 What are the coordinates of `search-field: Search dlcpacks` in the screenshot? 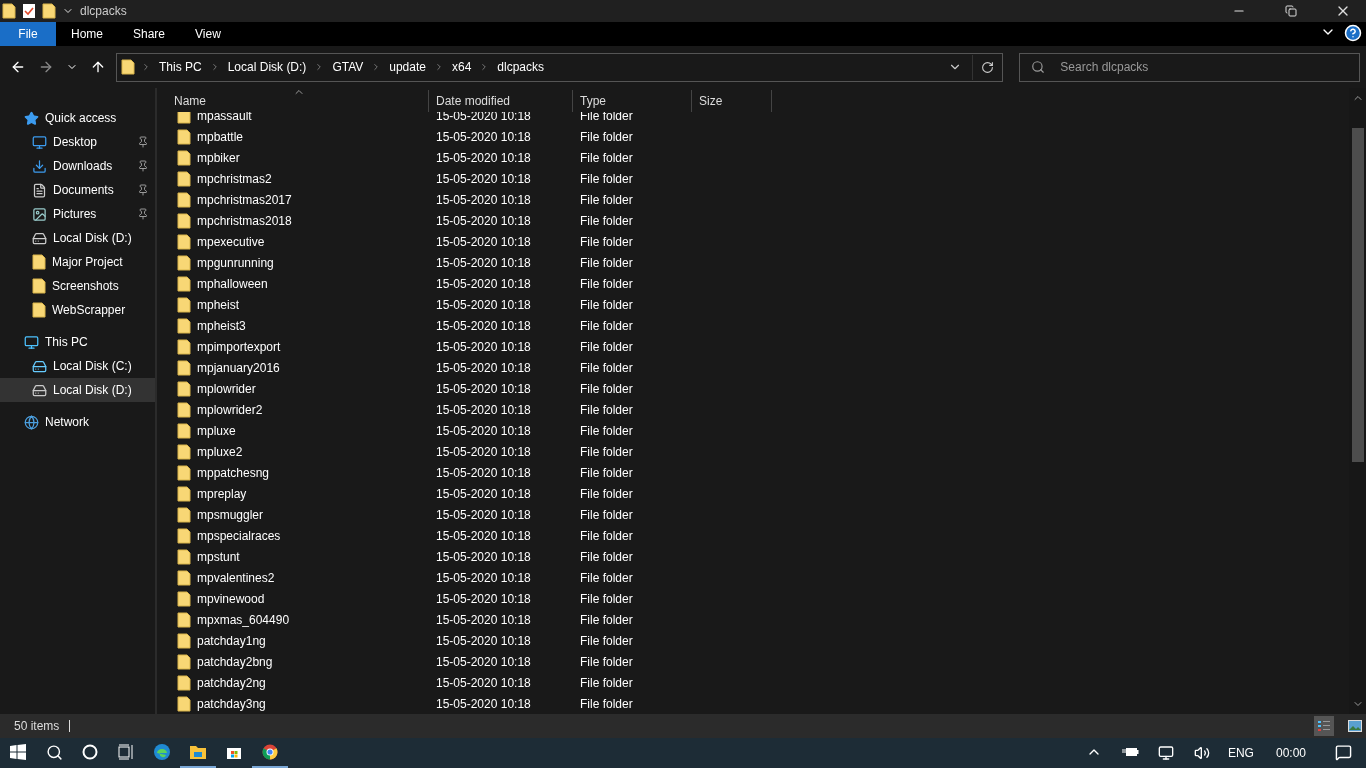 It's located at (1189, 67).